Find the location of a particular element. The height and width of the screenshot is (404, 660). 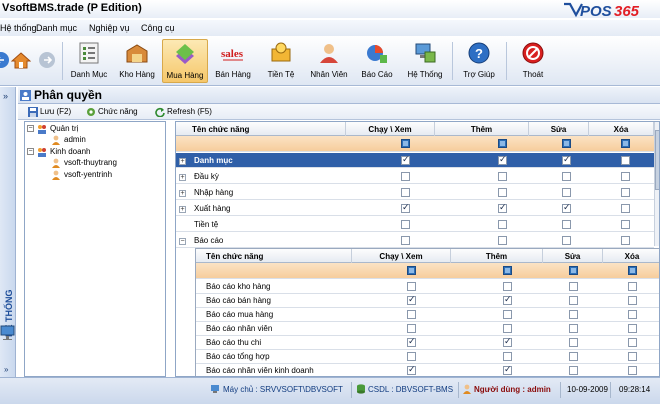

select-all-edit-checkbox is located at coordinates (566, 143).